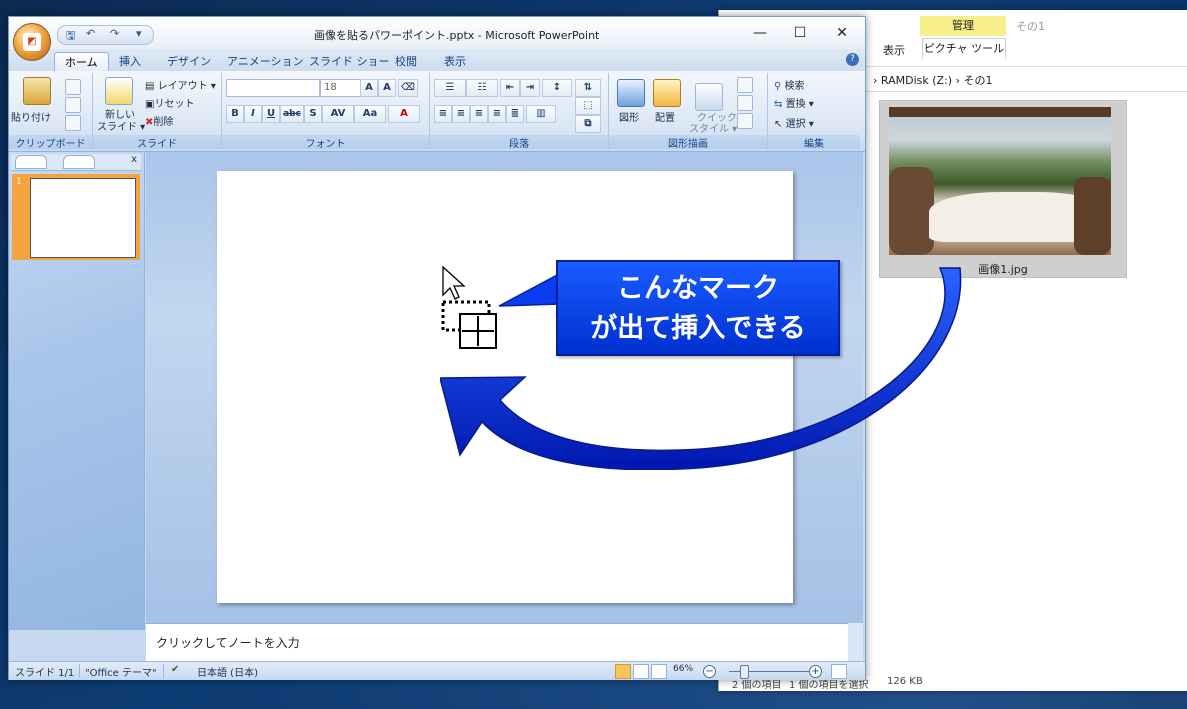 The image size is (1187, 709). What do you see at coordinates (760, 33) in the screenshot?
I see `minimize-button: —` at bounding box center [760, 33].